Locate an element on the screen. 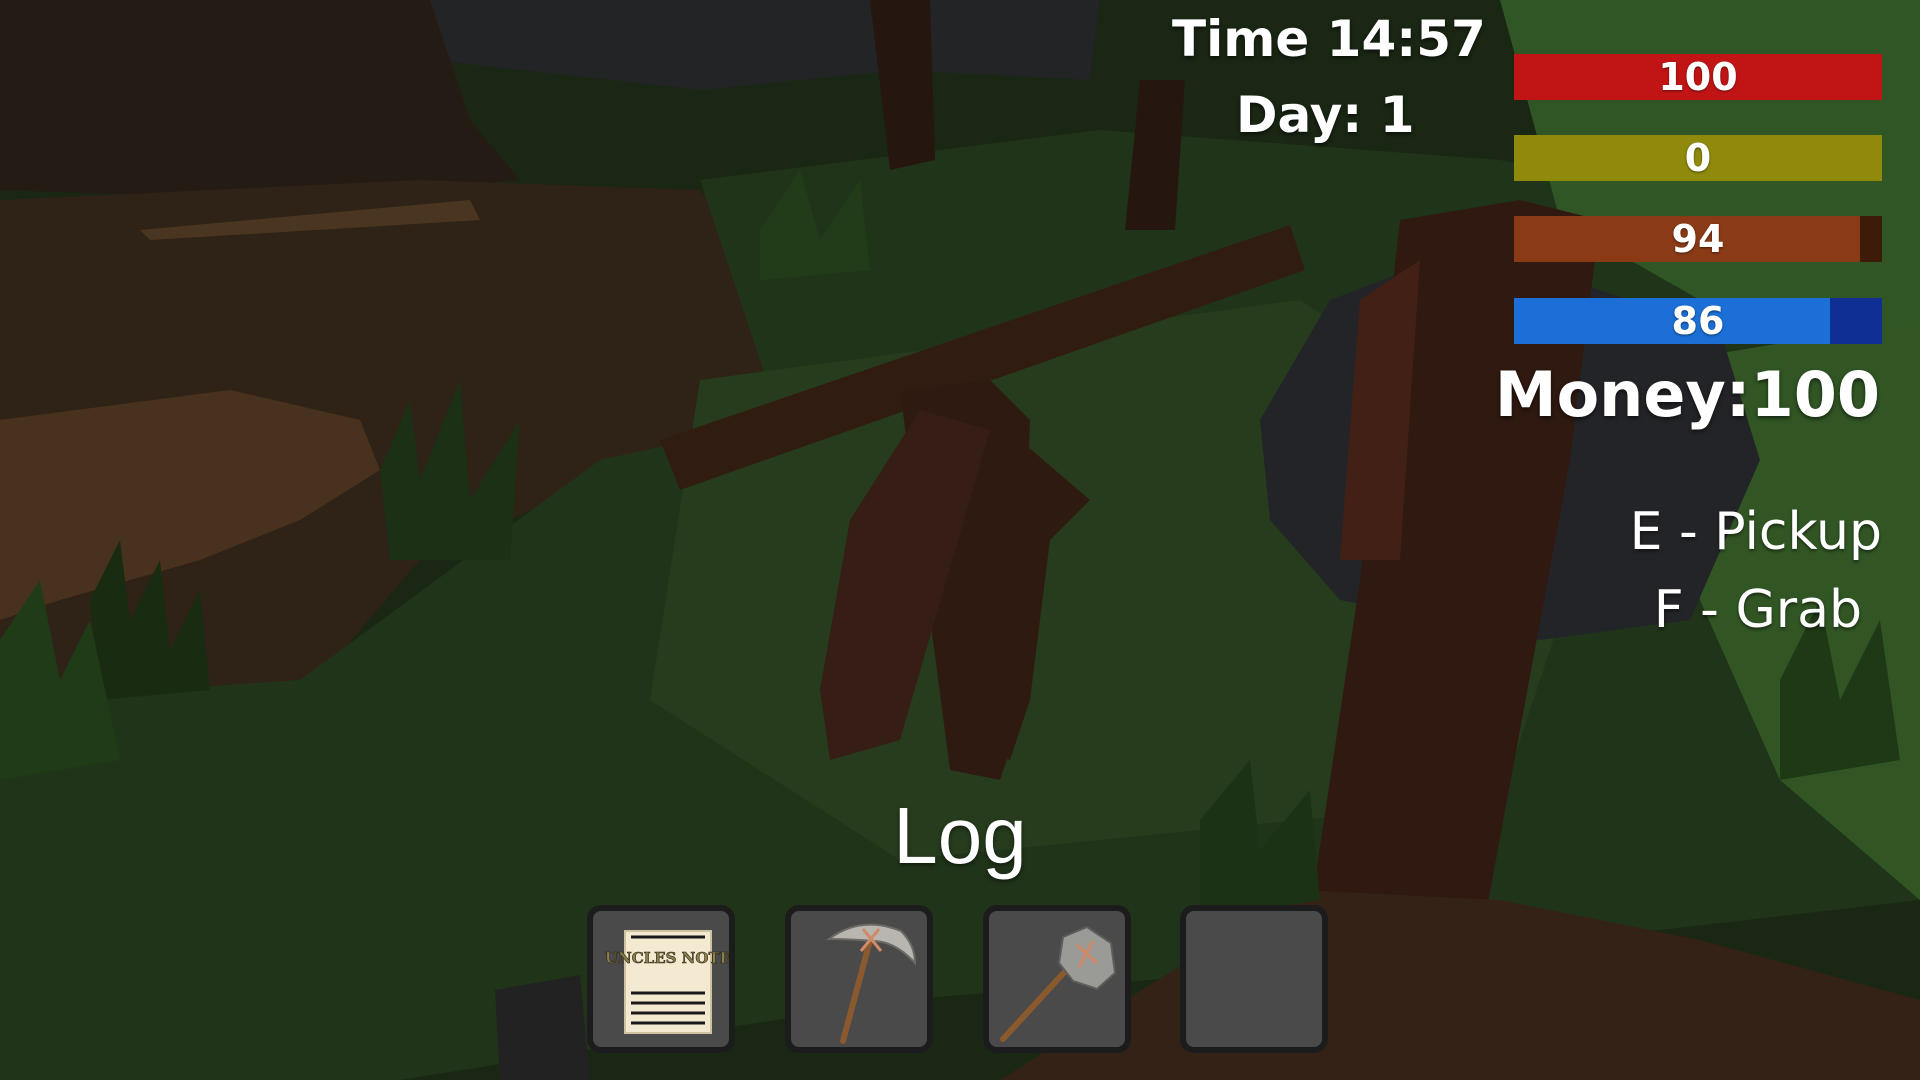 The image size is (1920, 1080). uncles-note-label: UNCLES NOTE is located at coordinates (667, 958).